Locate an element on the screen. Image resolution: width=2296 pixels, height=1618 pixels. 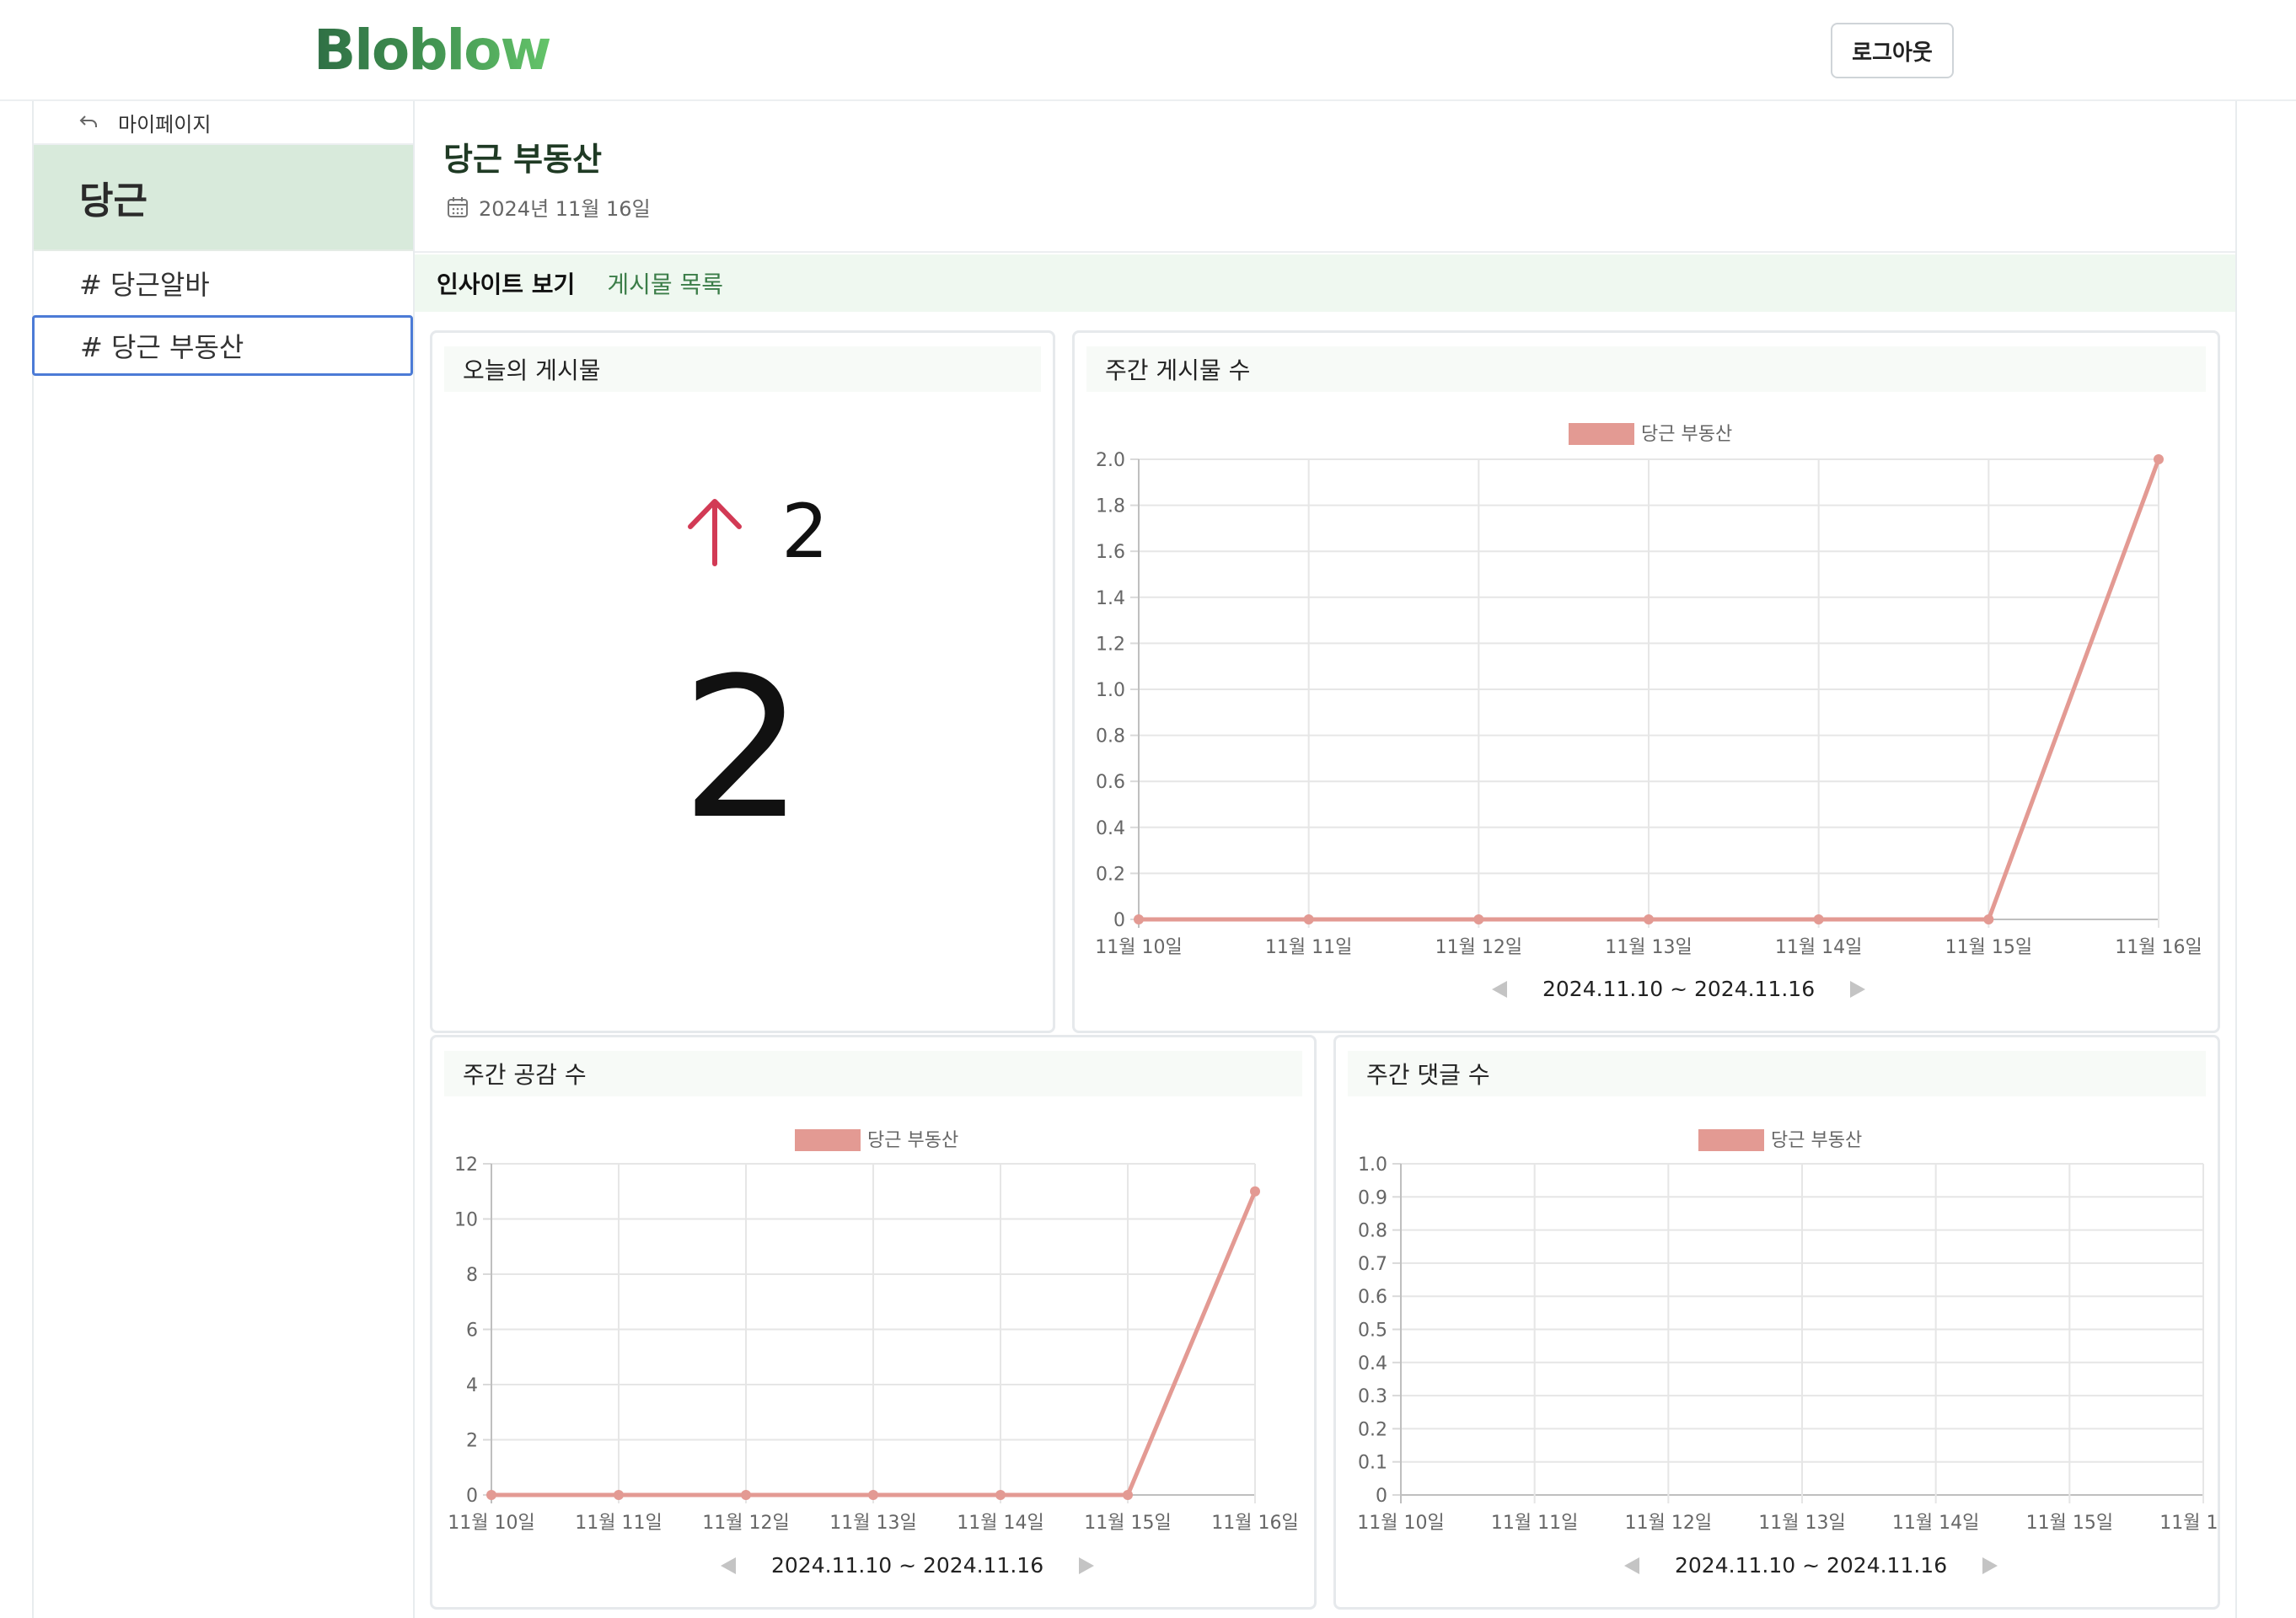
y-tick-label: 6 is located at coordinates (472, 1331).